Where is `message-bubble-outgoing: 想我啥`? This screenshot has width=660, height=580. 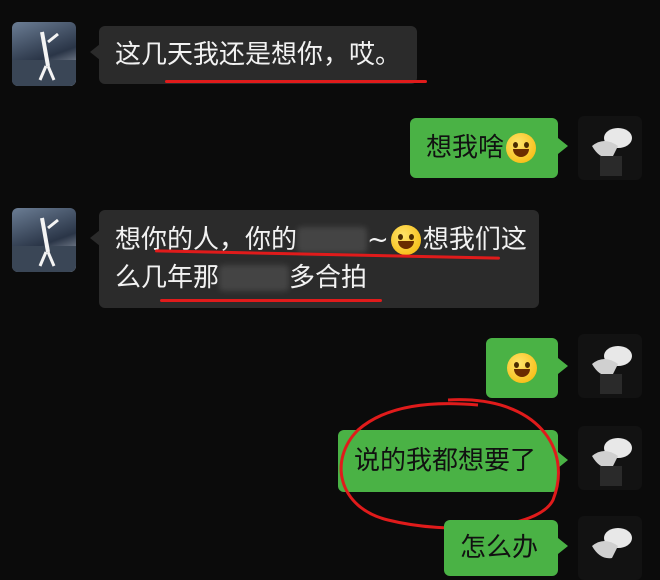 message-bubble-outgoing: 想我啥 is located at coordinates (484, 148).